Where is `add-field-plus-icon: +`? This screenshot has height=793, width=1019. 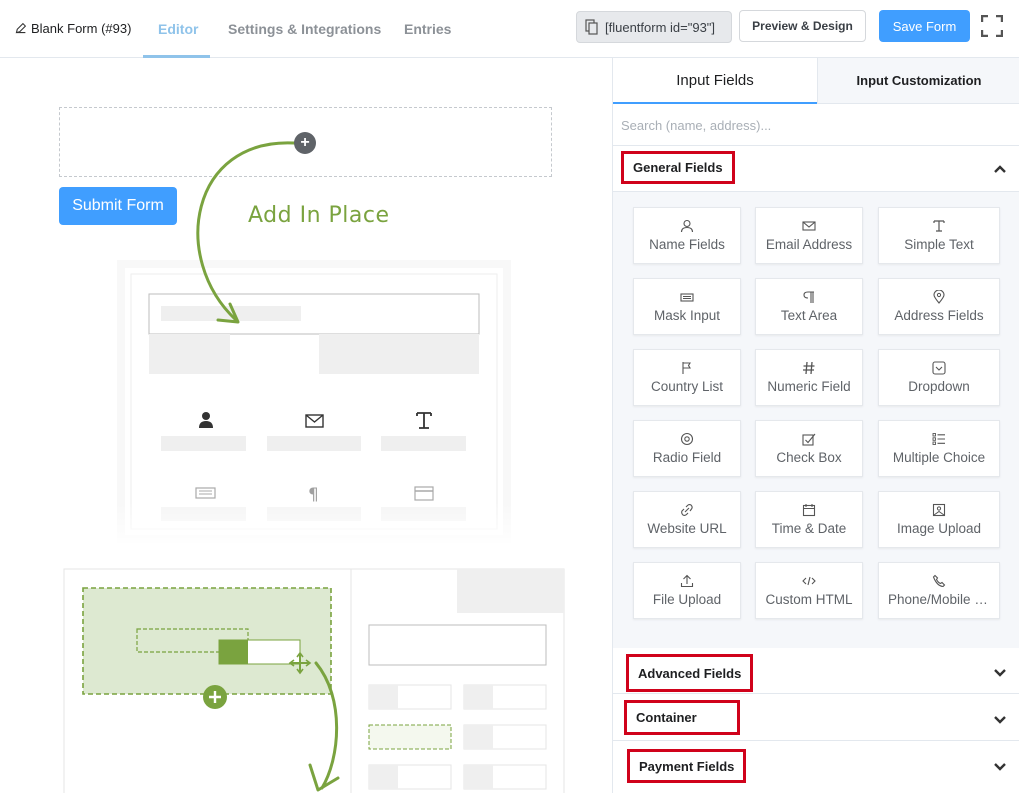
add-field-plus-icon: + is located at coordinates (305, 143).